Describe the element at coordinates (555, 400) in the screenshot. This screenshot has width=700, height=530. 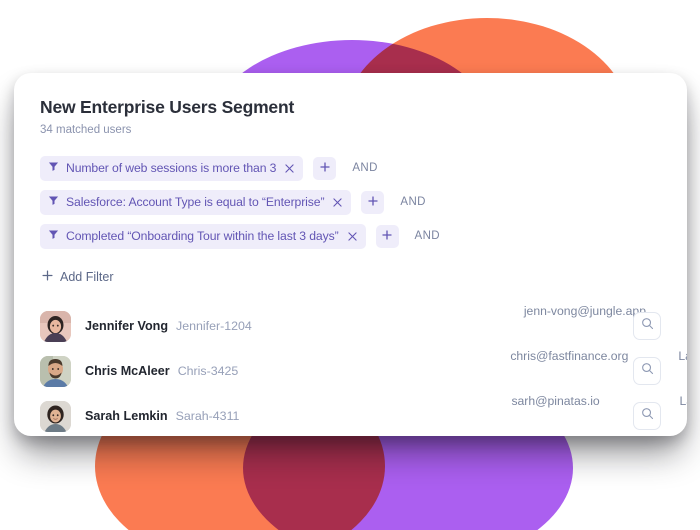
I see `user-email: sarh@pinatas.io` at that location.